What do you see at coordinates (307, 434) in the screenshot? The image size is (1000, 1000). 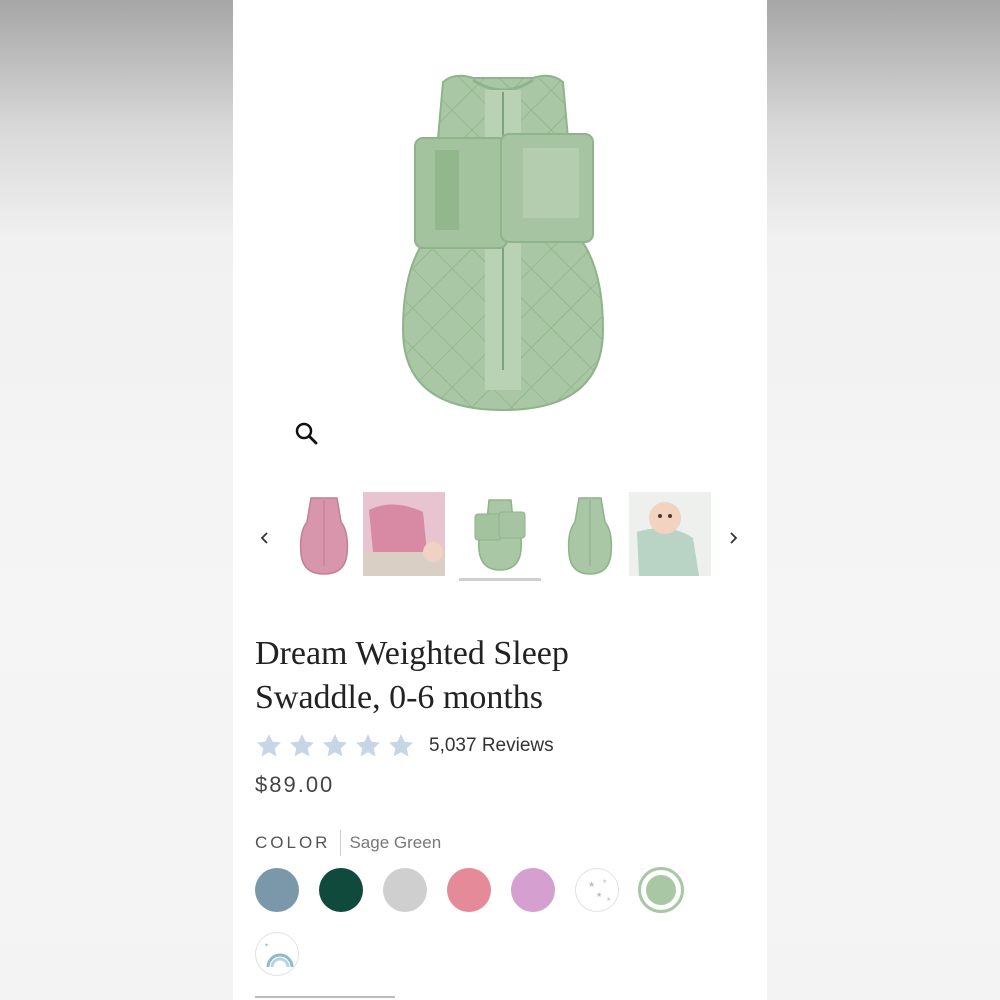 I see `magnifier-icon` at bounding box center [307, 434].